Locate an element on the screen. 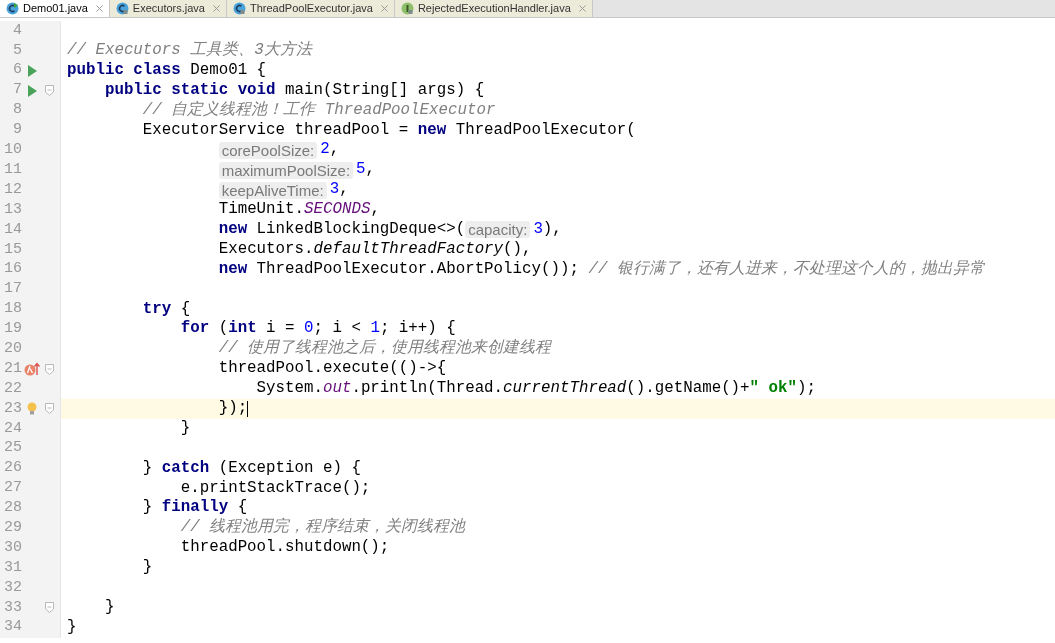 This screenshot has height=643, width=1055. code-line: System.out.println(Thread.currentThread().getName()+" ok"); is located at coordinates (535, 389).